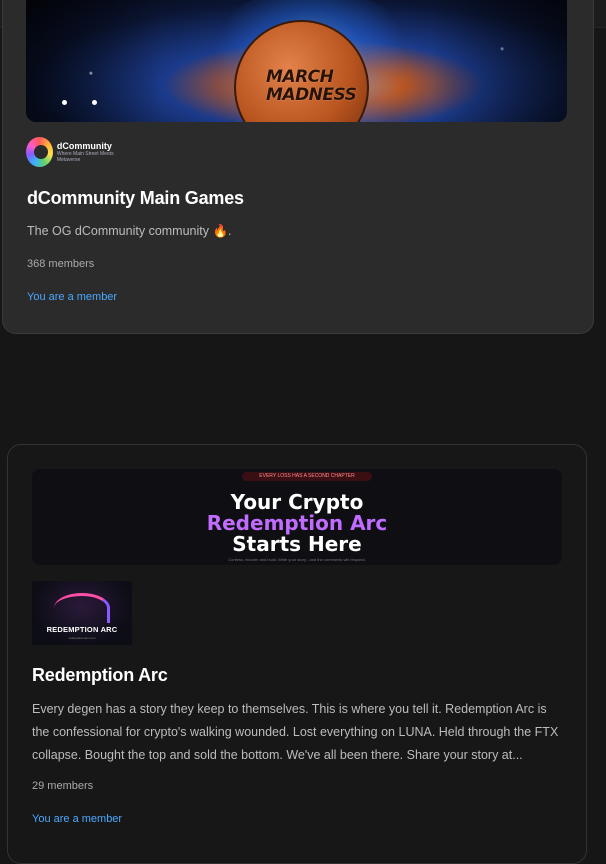 The width and height of the screenshot is (606, 864). What do you see at coordinates (82, 629) in the screenshot?
I see `logo-name: REDEMPTION ARC` at bounding box center [82, 629].